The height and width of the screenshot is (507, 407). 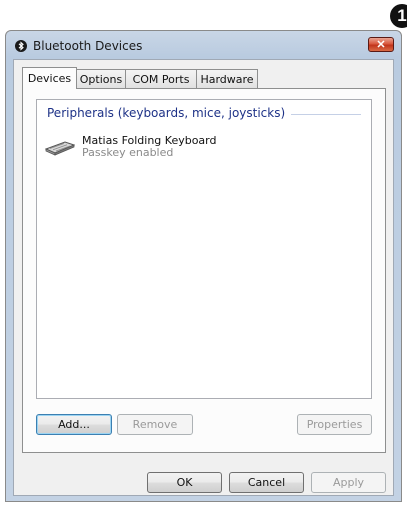 What do you see at coordinates (49, 78) in the screenshot?
I see `tab-devices: Devices` at bounding box center [49, 78].